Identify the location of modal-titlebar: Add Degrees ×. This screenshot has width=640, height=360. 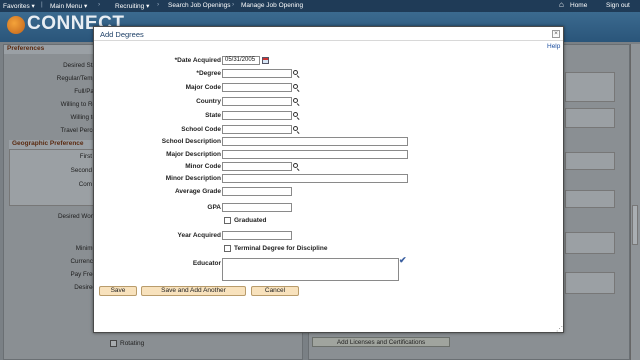
(328, 34).